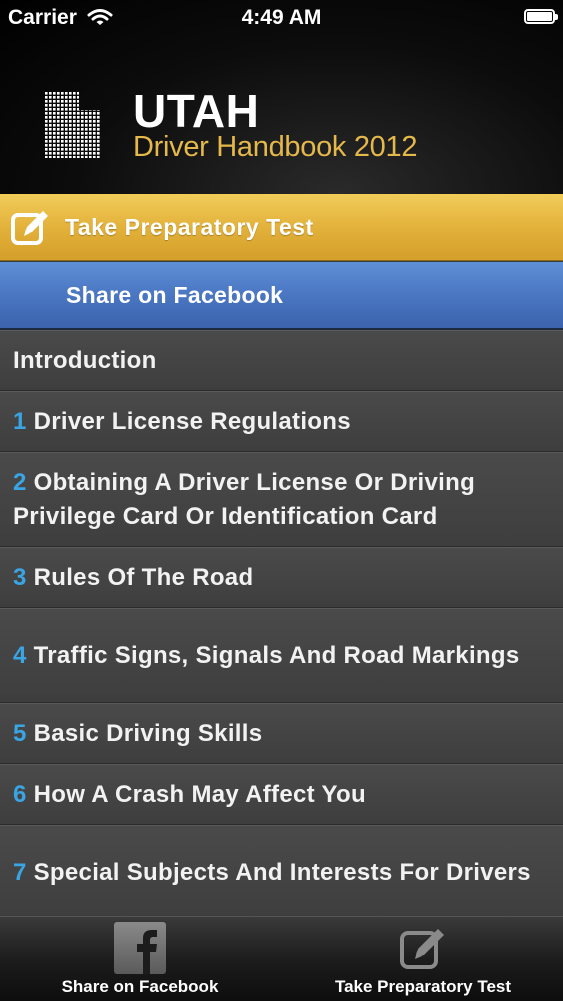 Image resolution: width=563 pixels, height=1001 pixels. What do you see at coordinates (281, 958) in the screenshot?
I see `tab-bar: Share on Facebook Take Preparatory Test` at bounding box center [281, 958].